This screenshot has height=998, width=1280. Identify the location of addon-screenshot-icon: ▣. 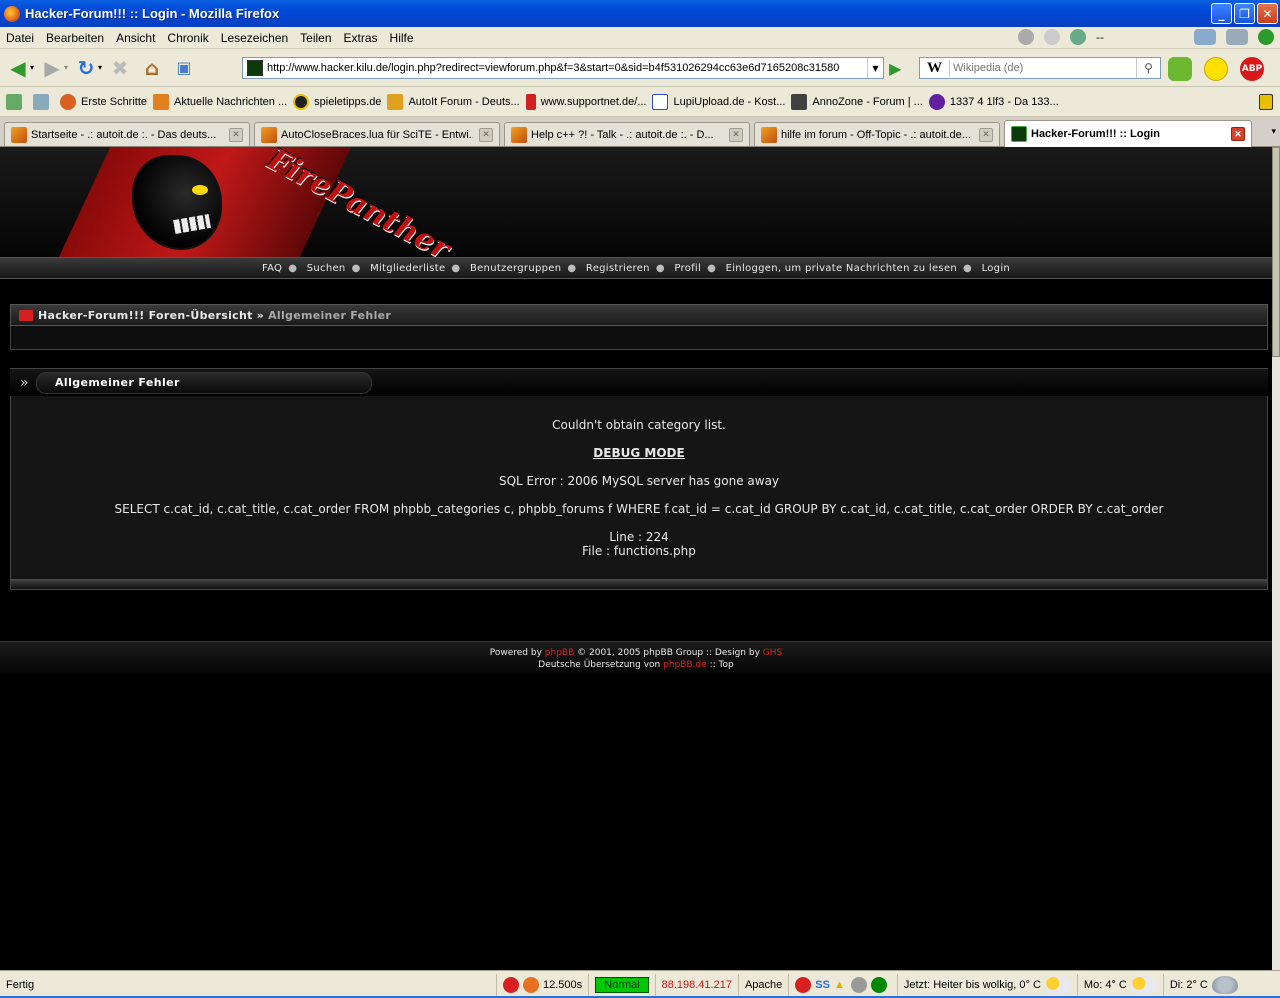
(184, 68).